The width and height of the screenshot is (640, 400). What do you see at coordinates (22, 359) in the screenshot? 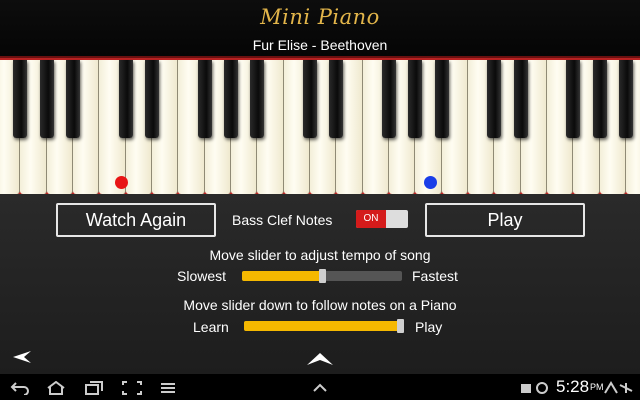
I see `back-arrow-icon` at bounding box center [22, 359].